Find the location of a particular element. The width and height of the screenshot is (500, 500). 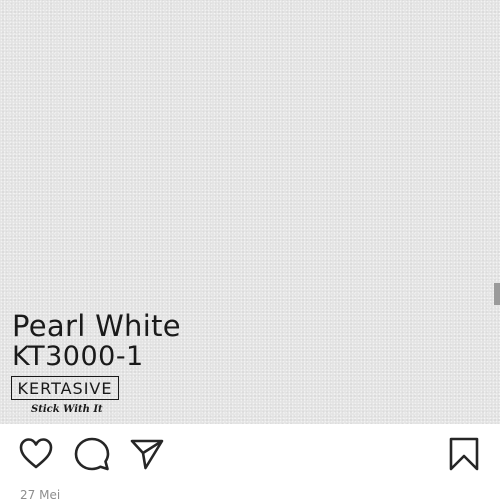

brand-logo: KERTASIVE Stick With It is located at coordinates (66, 398).